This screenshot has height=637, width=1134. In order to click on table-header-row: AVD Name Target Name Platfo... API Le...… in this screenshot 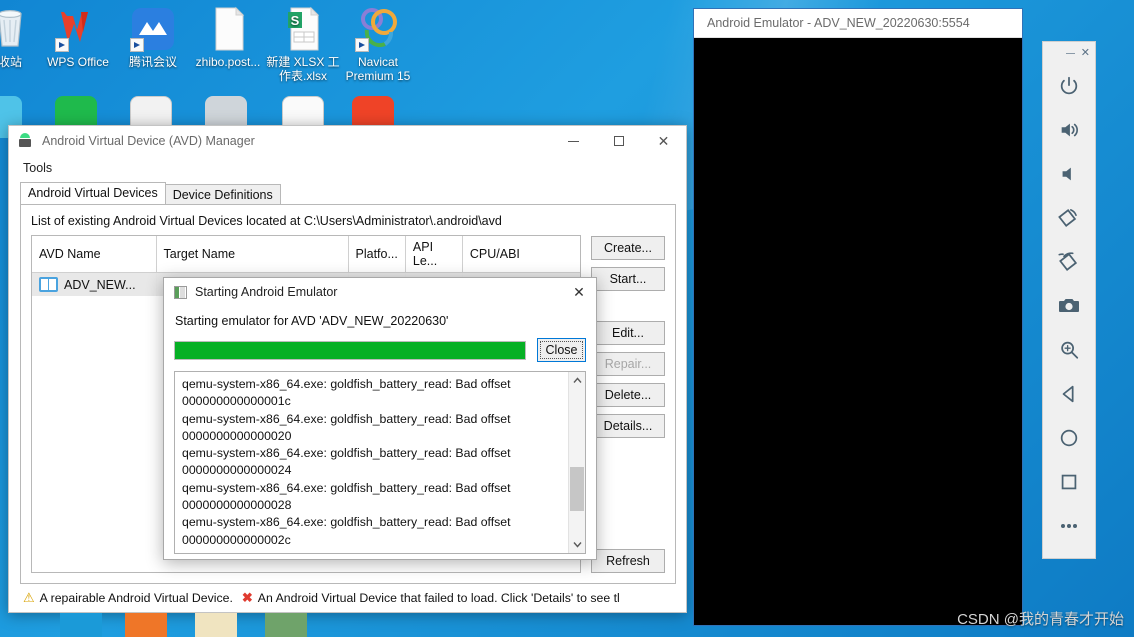, I will do `click(306, 254)`.